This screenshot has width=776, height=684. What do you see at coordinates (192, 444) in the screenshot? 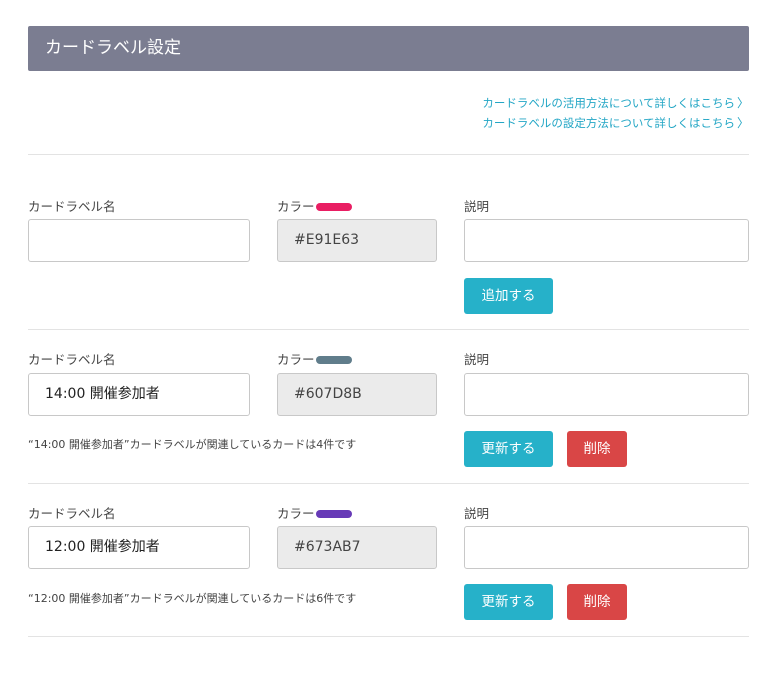
I see `related-cards-note: “14:00 開催参加者”カードラベルが関連しているカードは4件です` at bounding box center [192, 444].